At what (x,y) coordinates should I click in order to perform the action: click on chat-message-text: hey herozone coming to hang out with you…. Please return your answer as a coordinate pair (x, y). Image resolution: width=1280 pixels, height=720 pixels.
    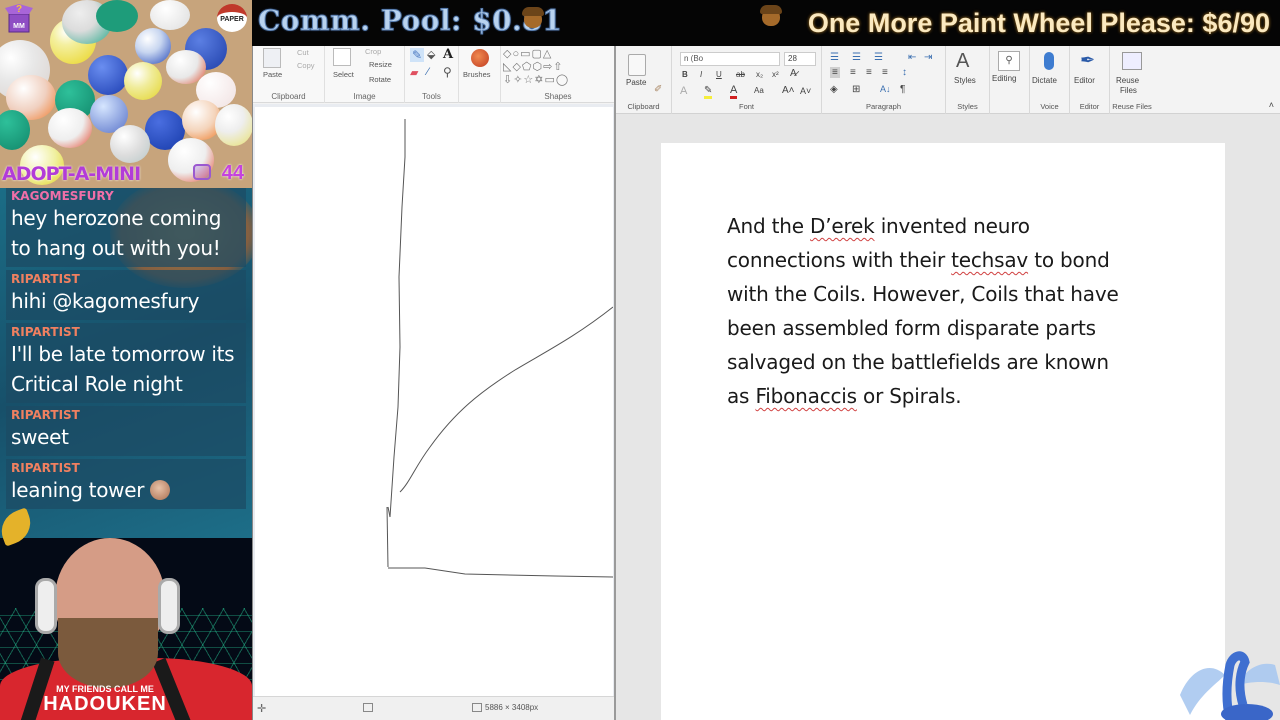
    Looking at the image, I should click on (126, 233).